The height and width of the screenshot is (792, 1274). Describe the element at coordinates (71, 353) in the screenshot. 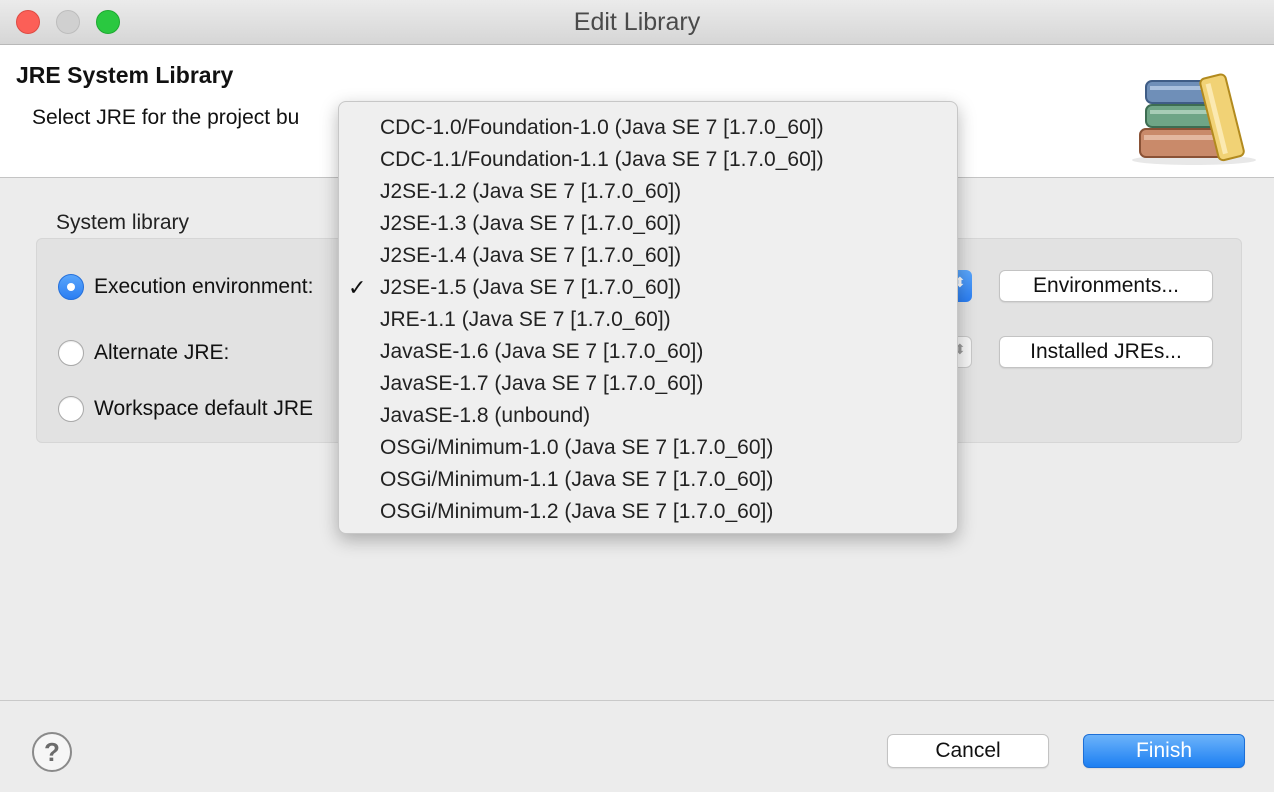

I see `alternate-jre-radio` at that location.